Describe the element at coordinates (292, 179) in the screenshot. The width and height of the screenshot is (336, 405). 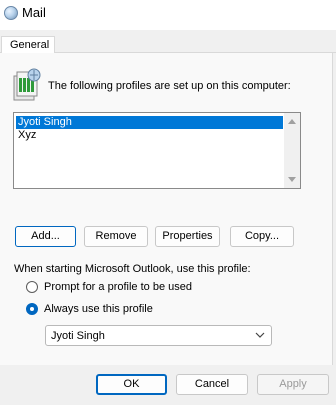
I see `scroll-down-icon` at that location.